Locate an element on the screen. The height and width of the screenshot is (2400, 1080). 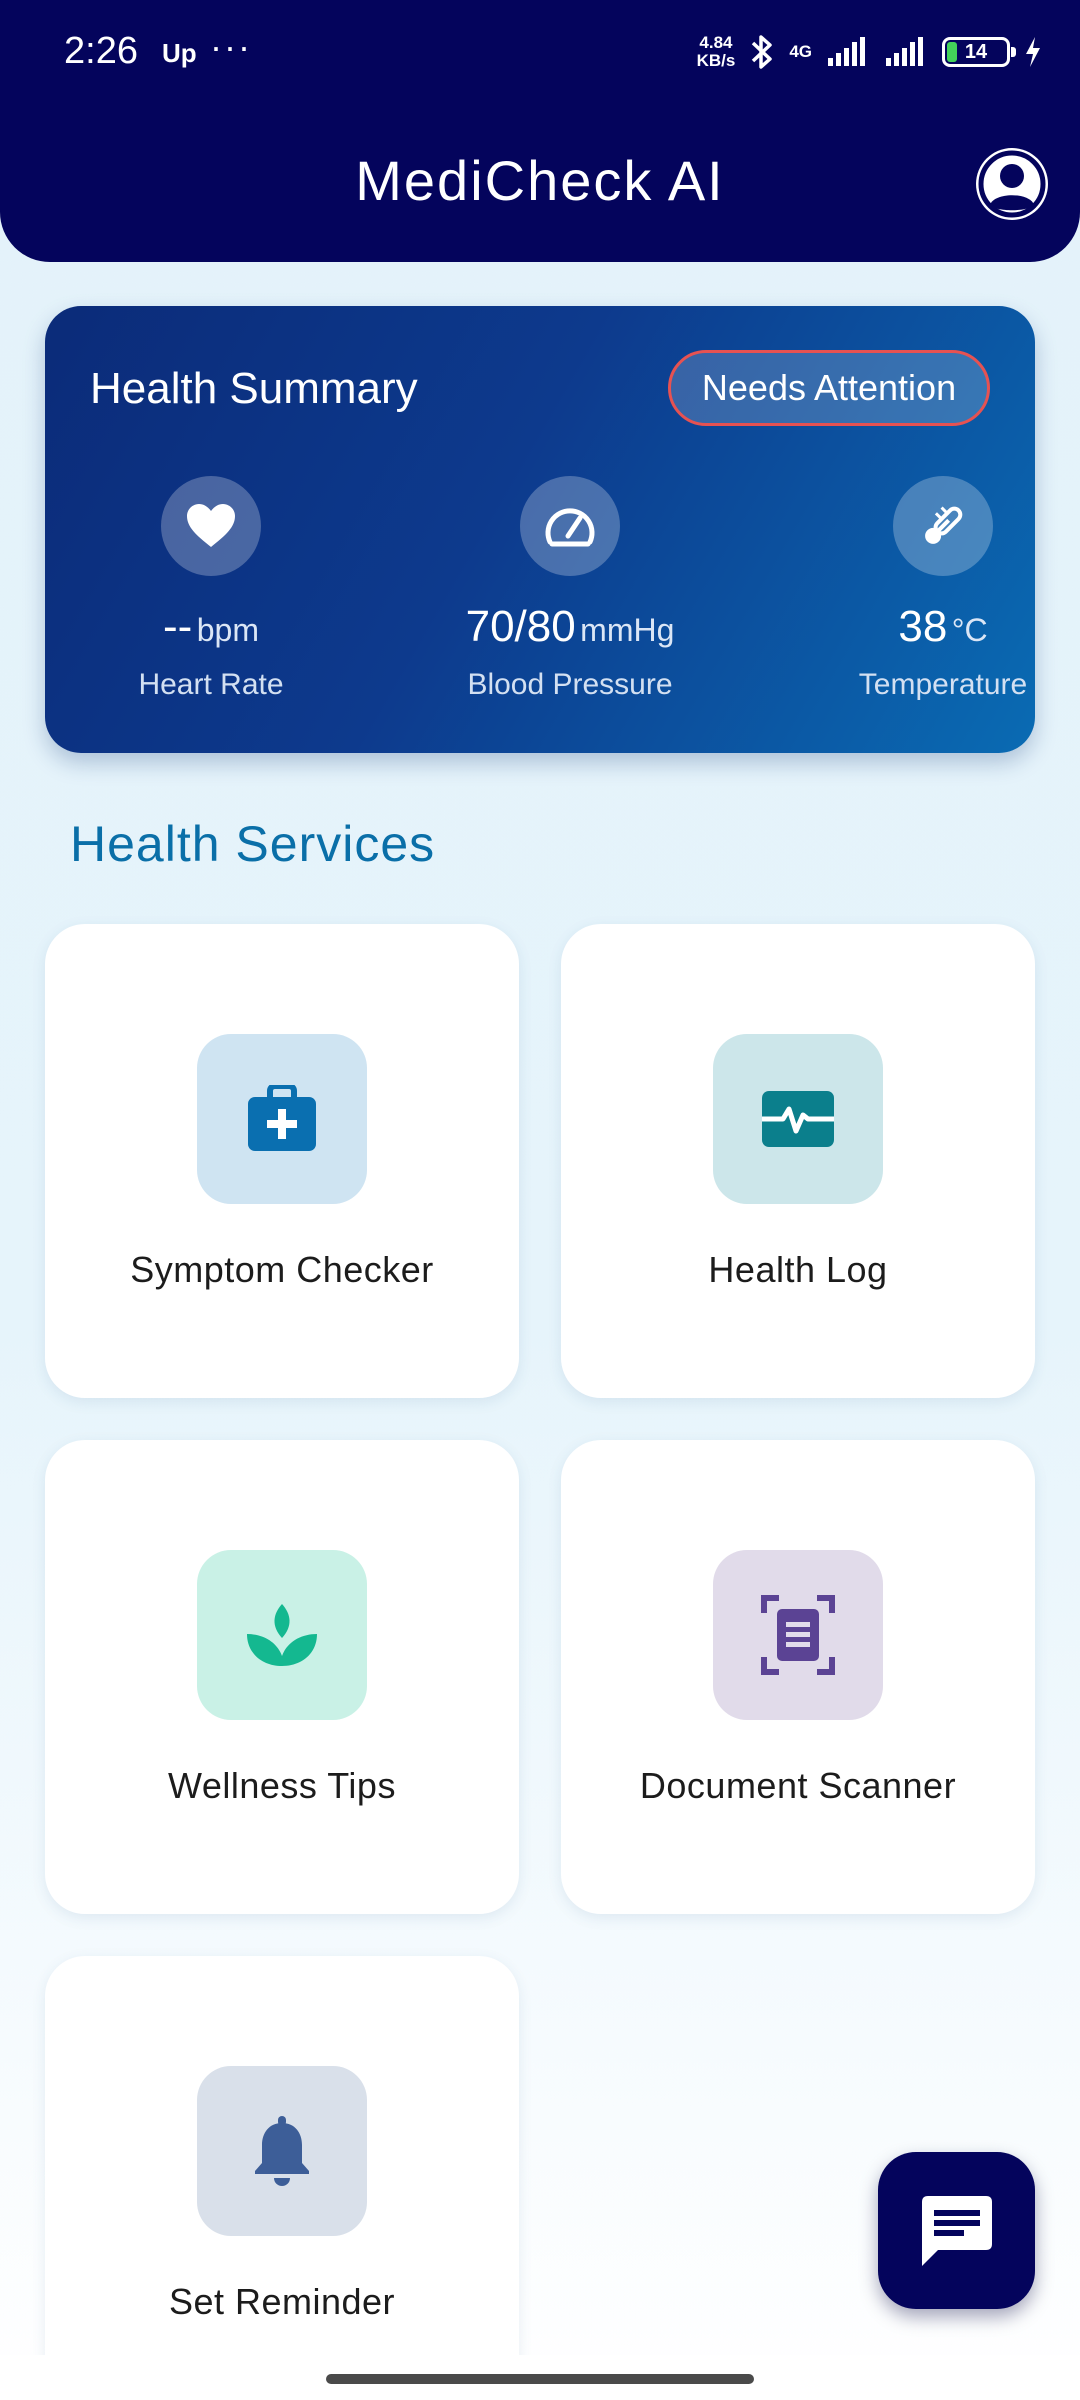
app-title: MediCheck AI is located at coordinates (540, 180).